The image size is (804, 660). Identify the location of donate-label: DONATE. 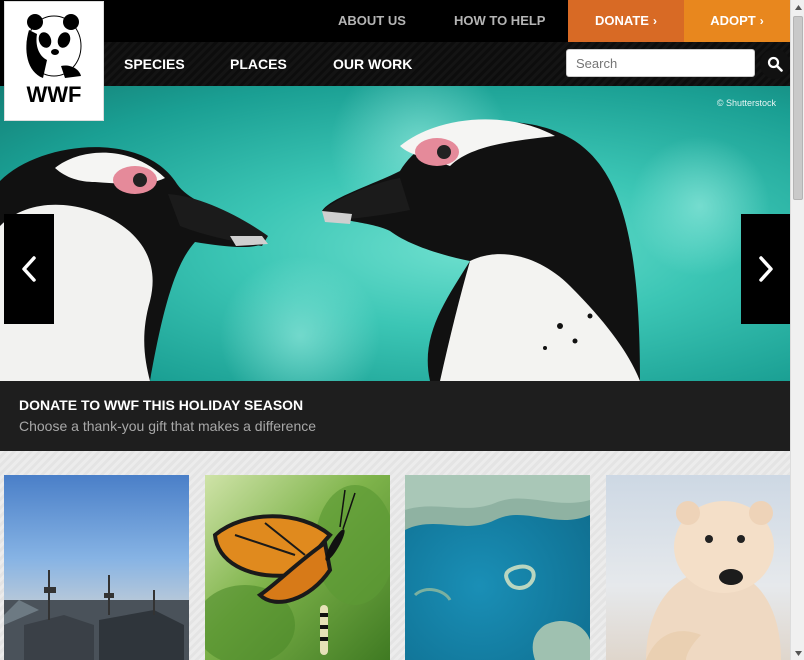
(622, 20).